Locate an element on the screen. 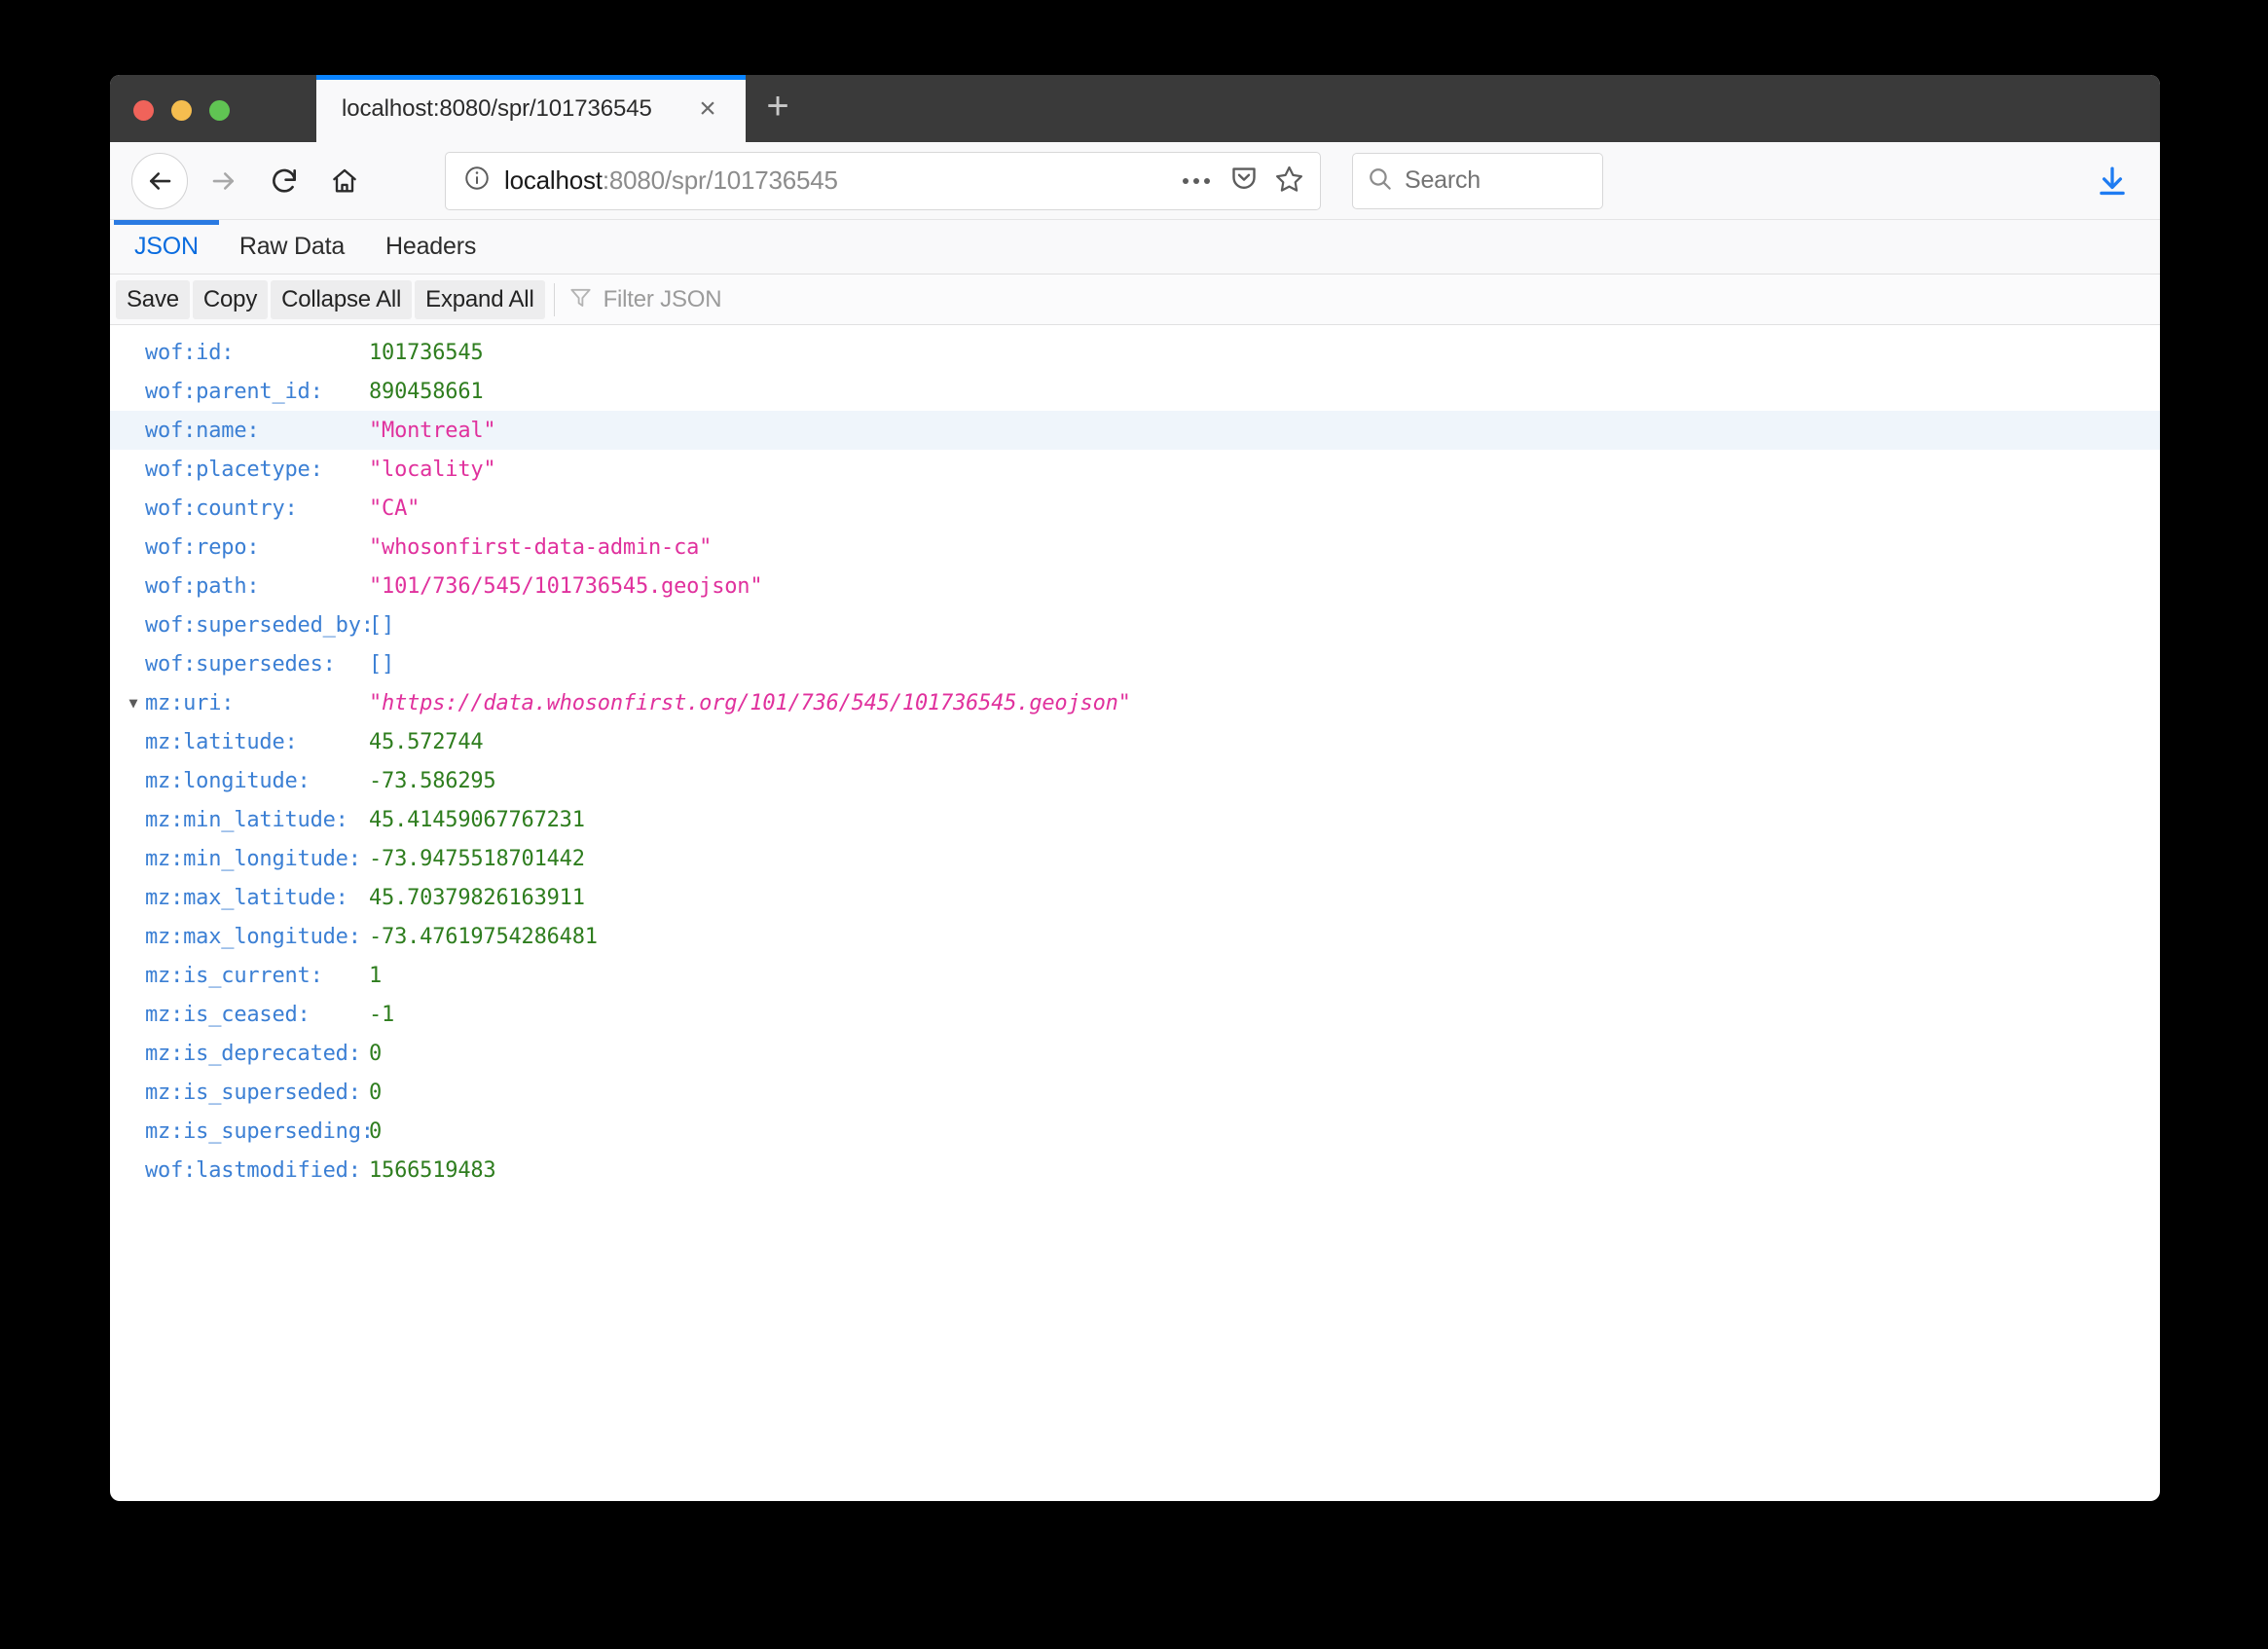 This screenshot has width=2268, height=1649. json-key: wof:placetype: is located at coordinates (234, 469).